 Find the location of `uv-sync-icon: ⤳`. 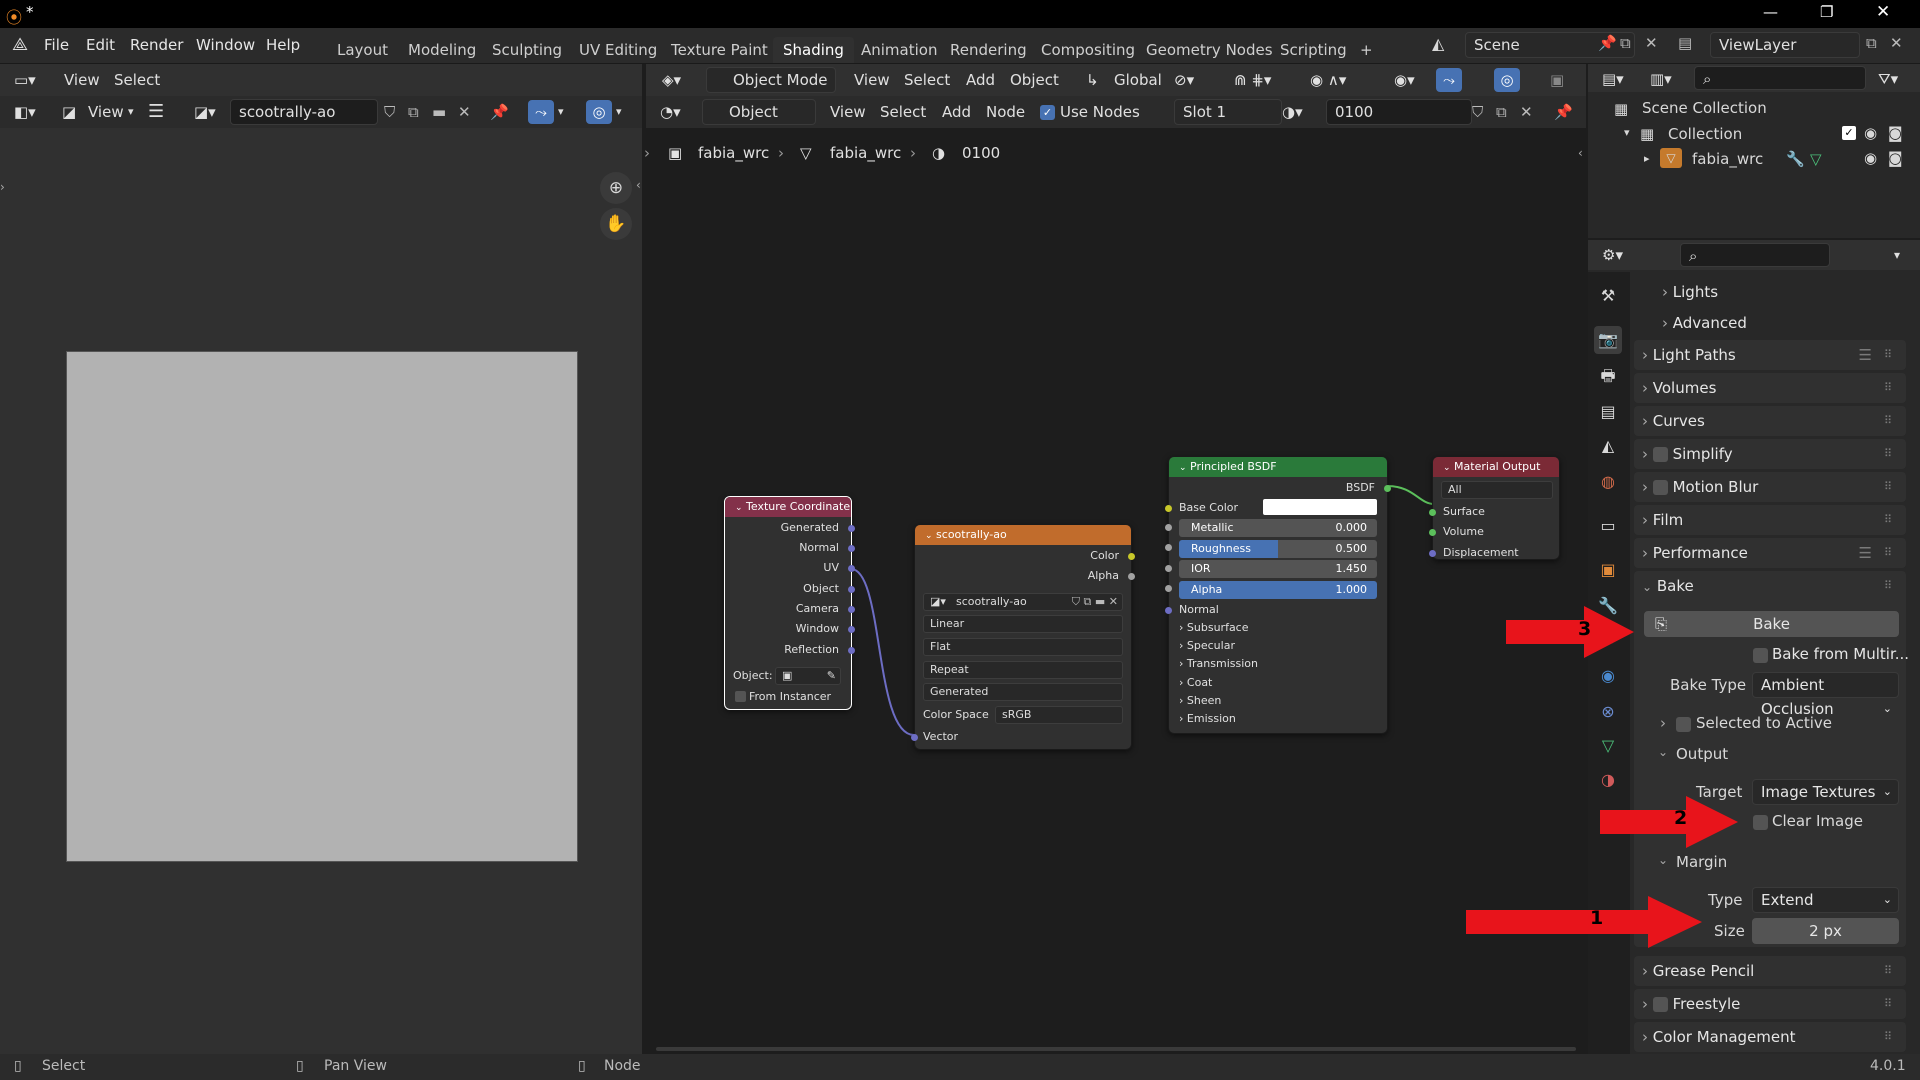

uv-sync-icon: ⤳ is located at coordinates (541, 112).